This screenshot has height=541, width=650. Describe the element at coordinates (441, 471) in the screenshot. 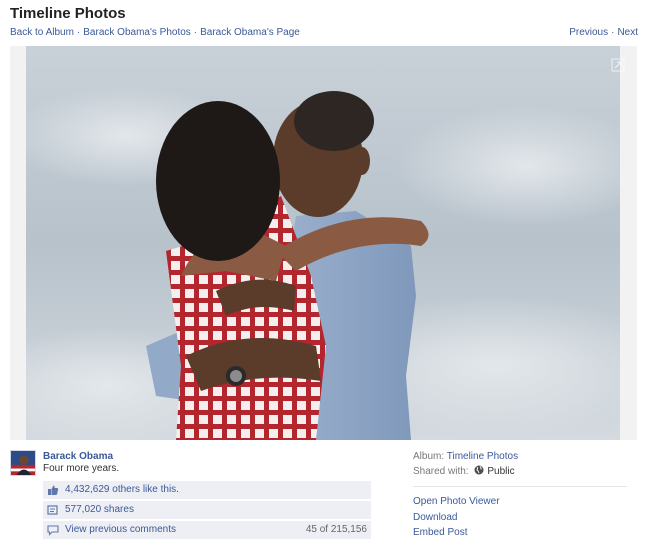

I see `shared-with-label: Shared with:` at that location.